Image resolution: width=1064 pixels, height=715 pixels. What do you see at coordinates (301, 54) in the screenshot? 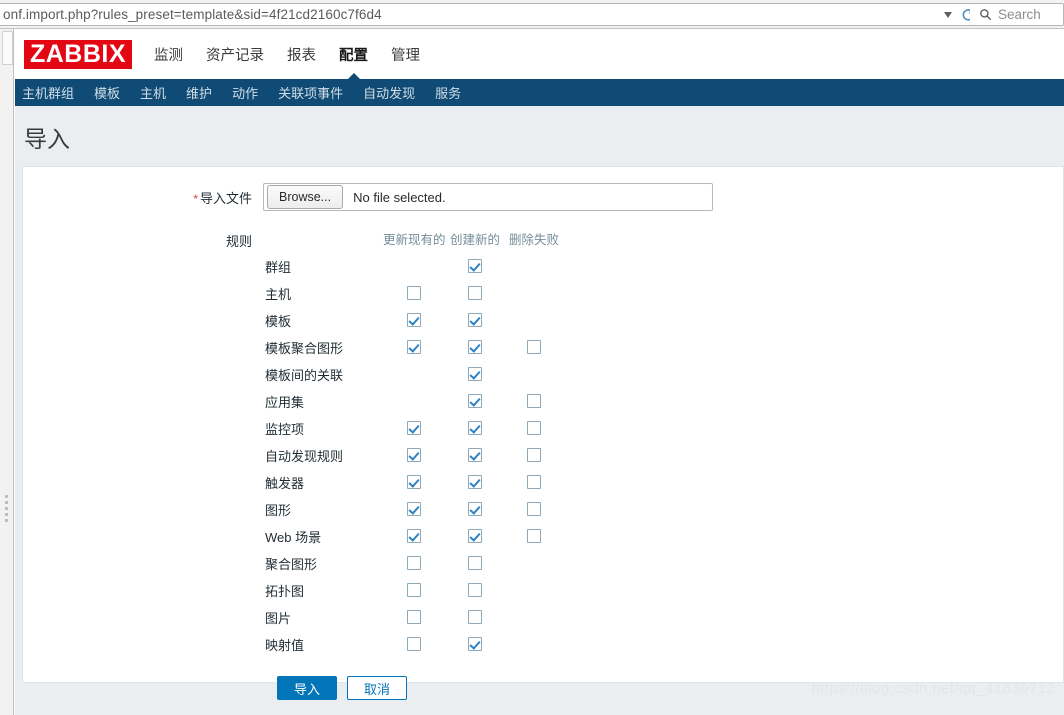
I see `nav-item-reports: 报表` at bounding box center [301, 54].